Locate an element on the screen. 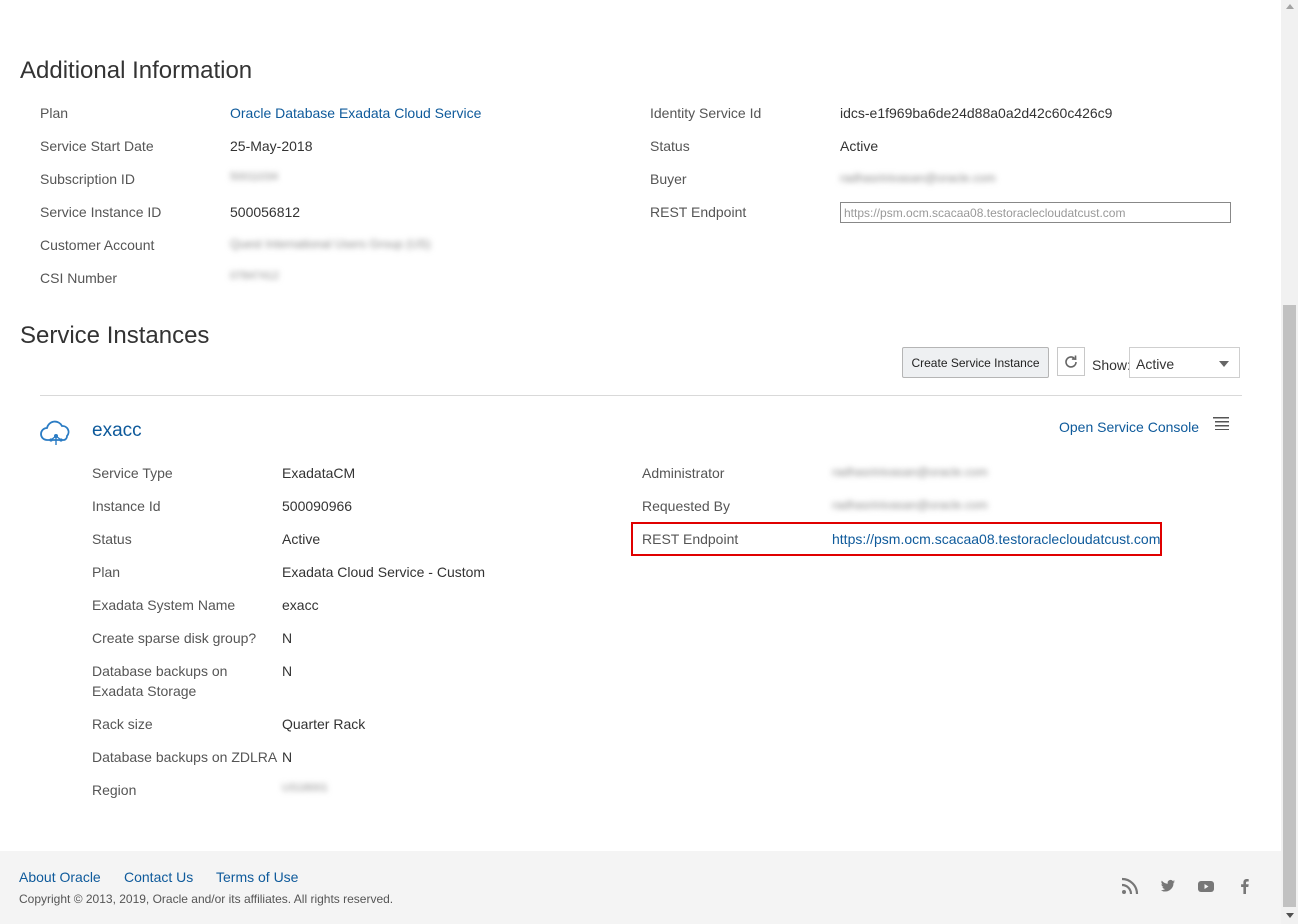 Image resolution: width=1298 pixels, height=924 pixels. rack-size-label: Rack size is located at coordinates (122, 724).